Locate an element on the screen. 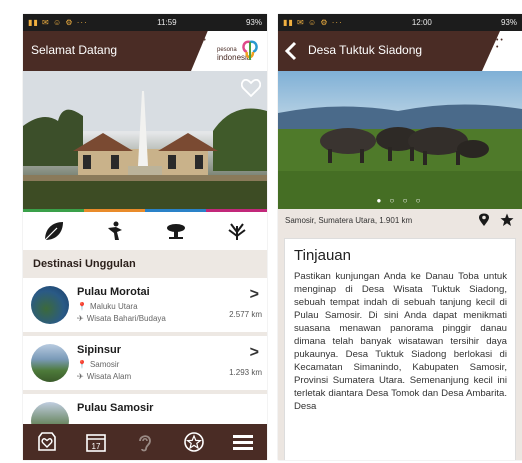 Image resolution: width=522 pixels, height=463 pixels. section-title: Destinasi Unggulan is located at coordinates (145, 264).